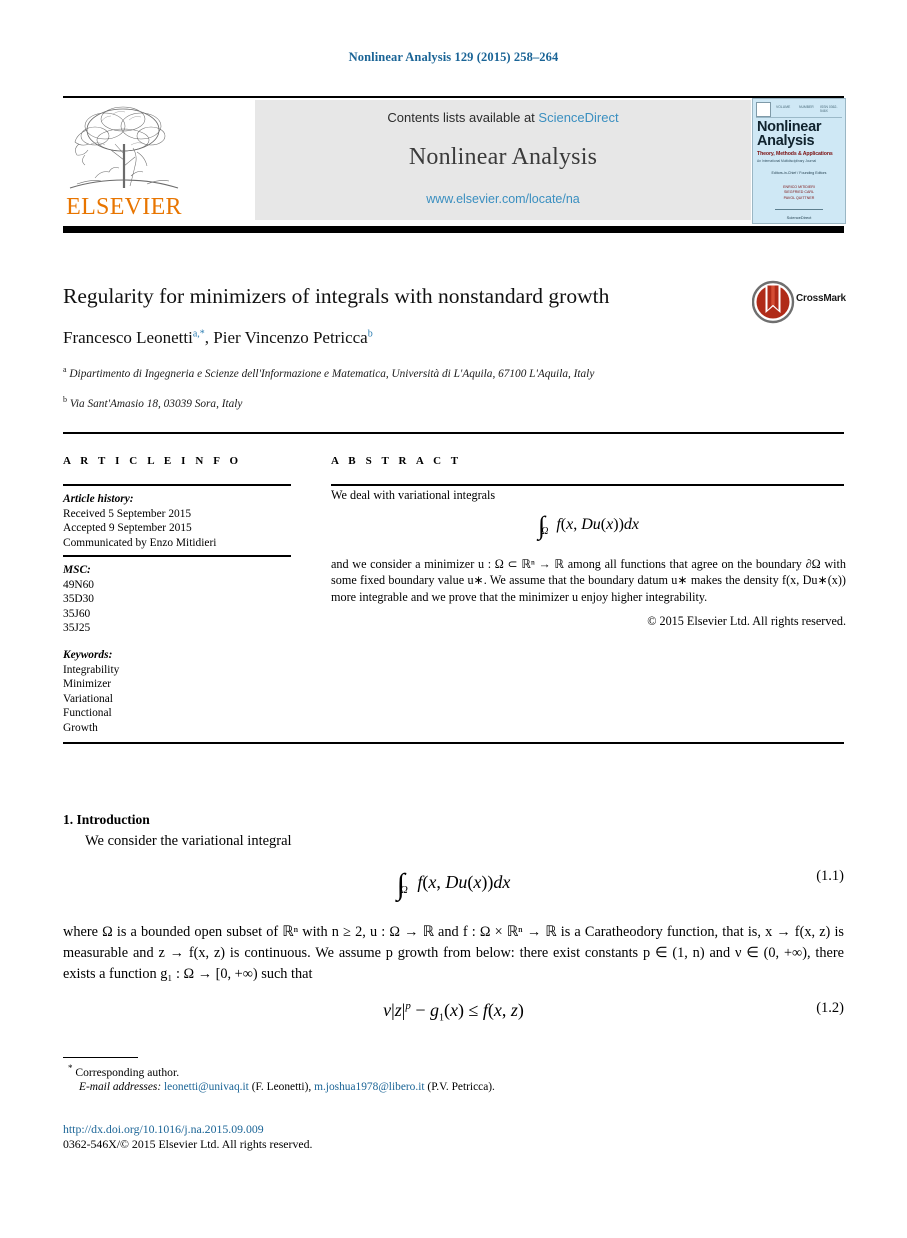 This screenshot has height=1238, width=907. Describe the element at coordinates (588, 526) in the screenshot. I see `abstract-formula: ∫Ω f(x, Du(x))dx` at that location.